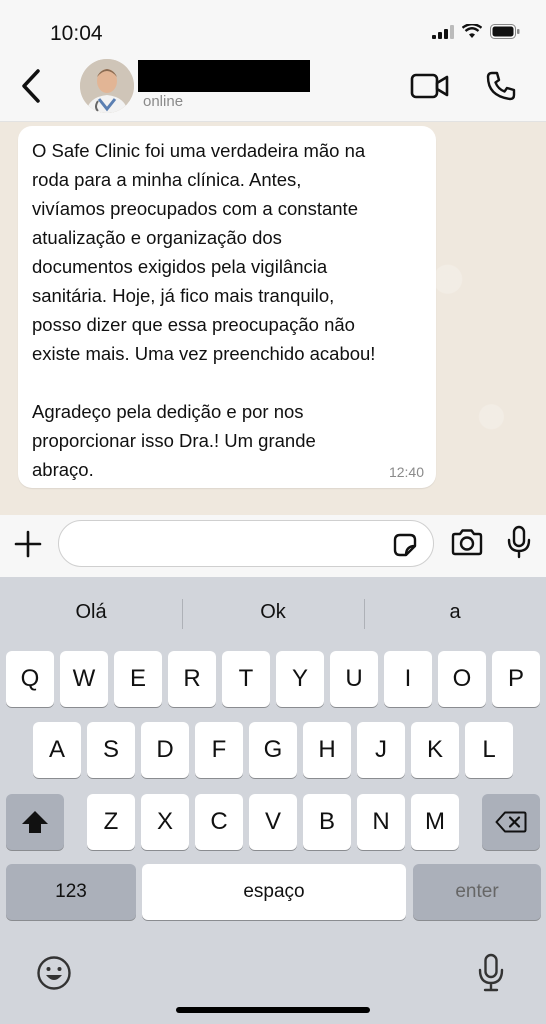  Describe the element at coordinates (224, 76) in the screenshot. I see `contact-name-redacted` at that location.